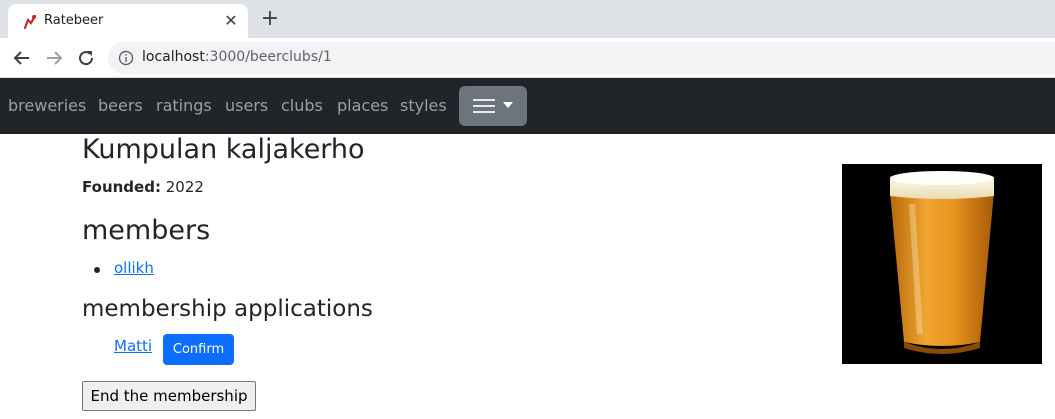 The image size is (1055, 419). I want to click on caret-down-icon, so click(508, 105).